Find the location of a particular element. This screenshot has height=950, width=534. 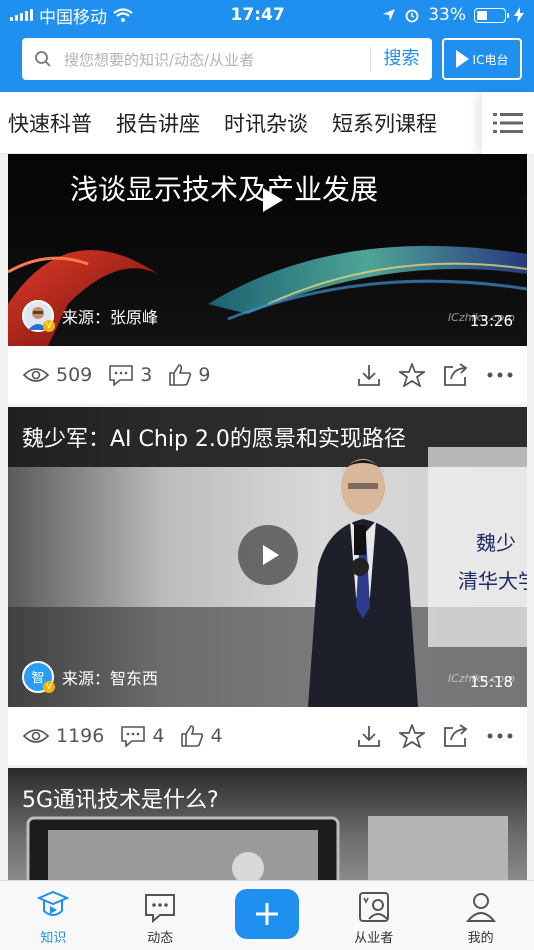

search-button: 搜索 is located at coordinates (401, 59).